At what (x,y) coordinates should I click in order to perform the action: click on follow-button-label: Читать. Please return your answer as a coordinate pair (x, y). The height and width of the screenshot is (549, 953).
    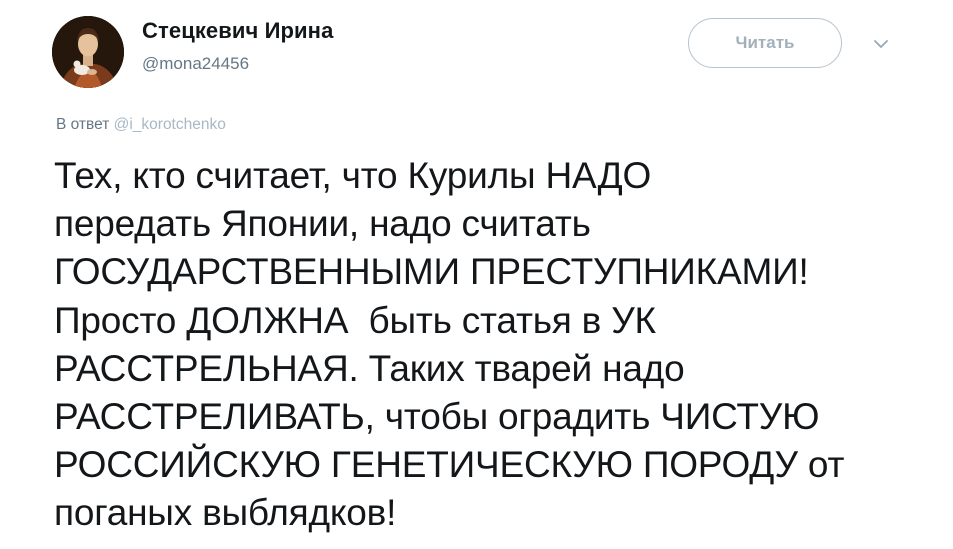
    Looking at the image, I should click on (765, 42).